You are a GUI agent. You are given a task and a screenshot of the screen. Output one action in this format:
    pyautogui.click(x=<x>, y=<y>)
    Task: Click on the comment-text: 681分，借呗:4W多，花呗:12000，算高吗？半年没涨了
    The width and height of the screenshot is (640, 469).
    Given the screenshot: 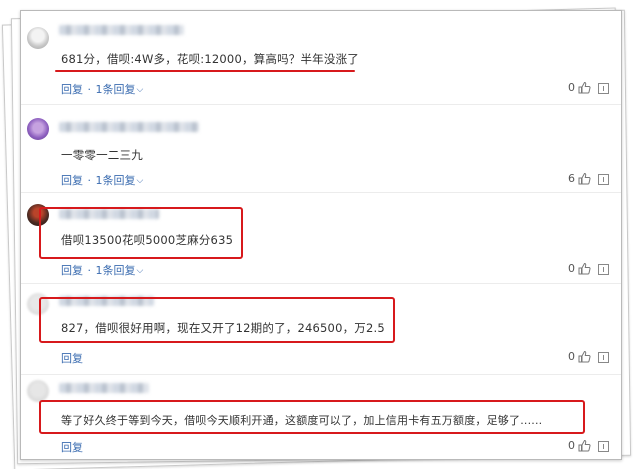 What is the action you would take?
    pyautogui.click(x=210, y=59)
    